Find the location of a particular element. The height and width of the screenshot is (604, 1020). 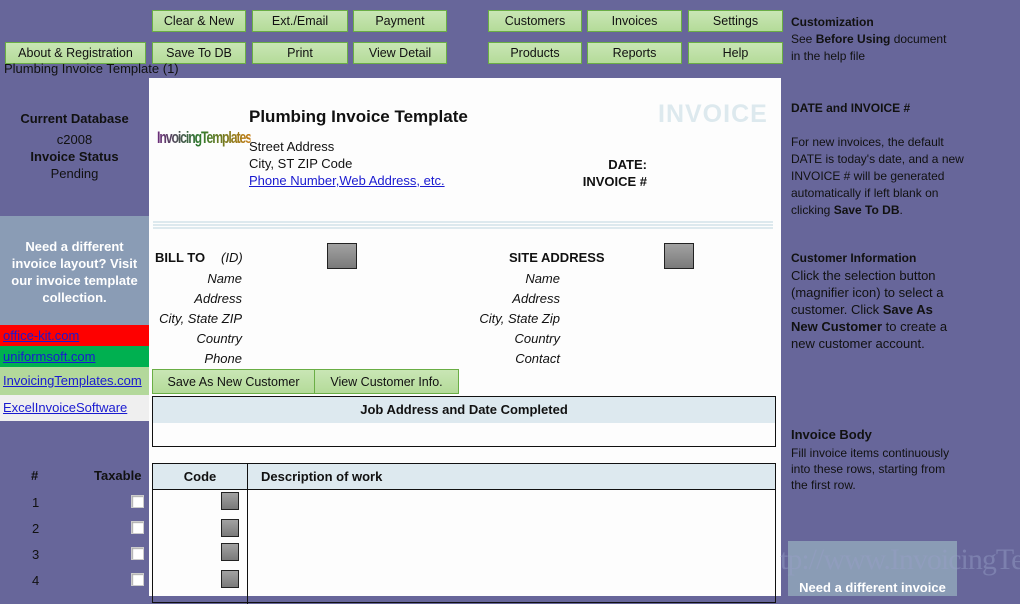

column-divider is located at coordinates (247, 534).